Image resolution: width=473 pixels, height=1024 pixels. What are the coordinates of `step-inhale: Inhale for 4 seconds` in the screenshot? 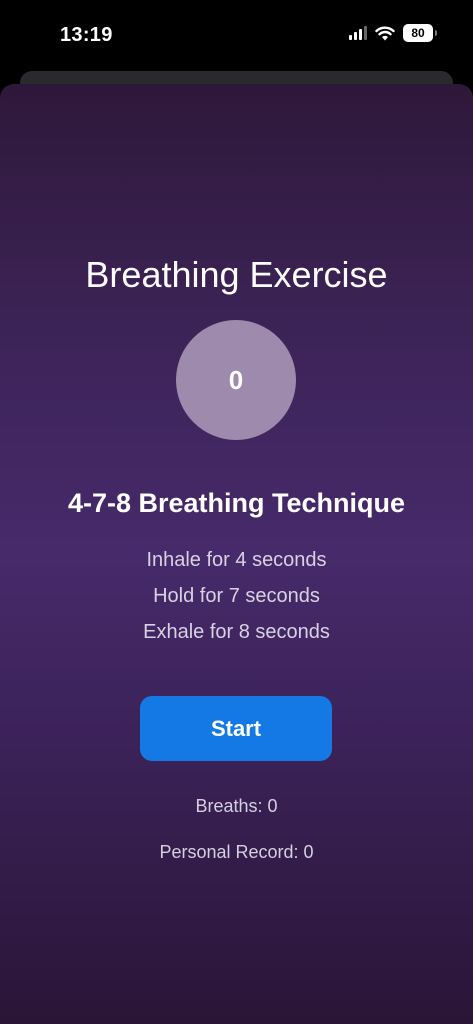 It's located at (236, 560).